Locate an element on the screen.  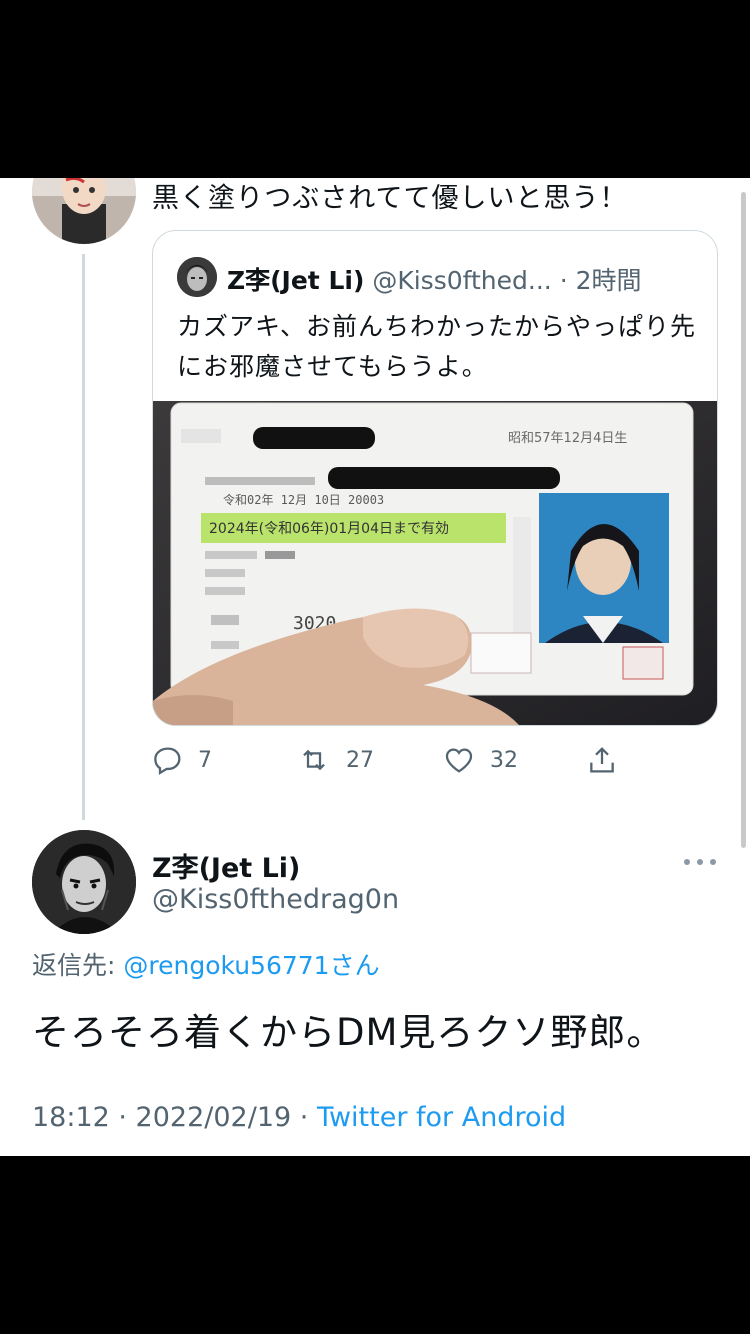
quoted-tweet-text: カズアキ、お前んちわかったからやっぱり先にお邪魔させてもらうよ。 is located at coordinates (437, 346).